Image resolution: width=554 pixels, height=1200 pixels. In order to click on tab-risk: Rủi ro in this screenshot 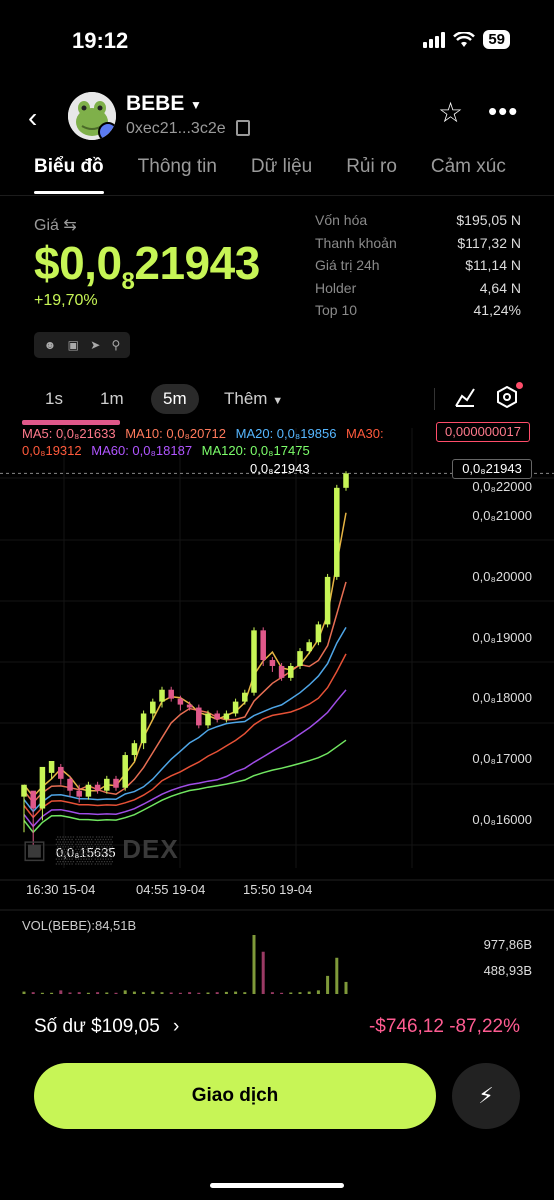, I will do `click(371, 176)`.